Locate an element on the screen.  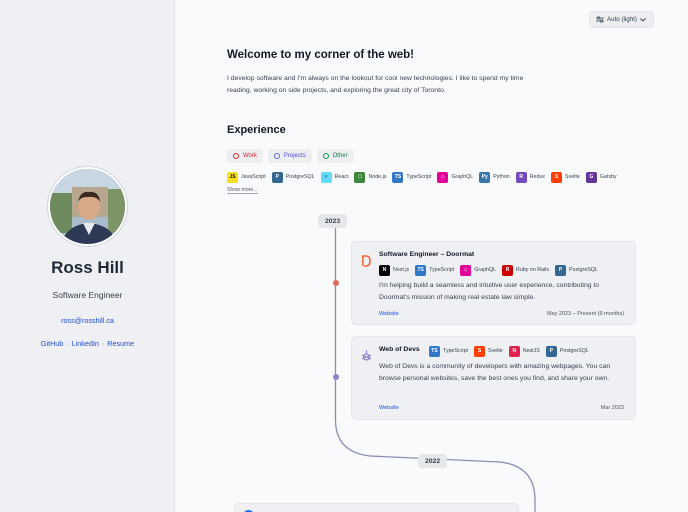
card-title: Software Engineer – Doormat is located at coordinates (427, 254).